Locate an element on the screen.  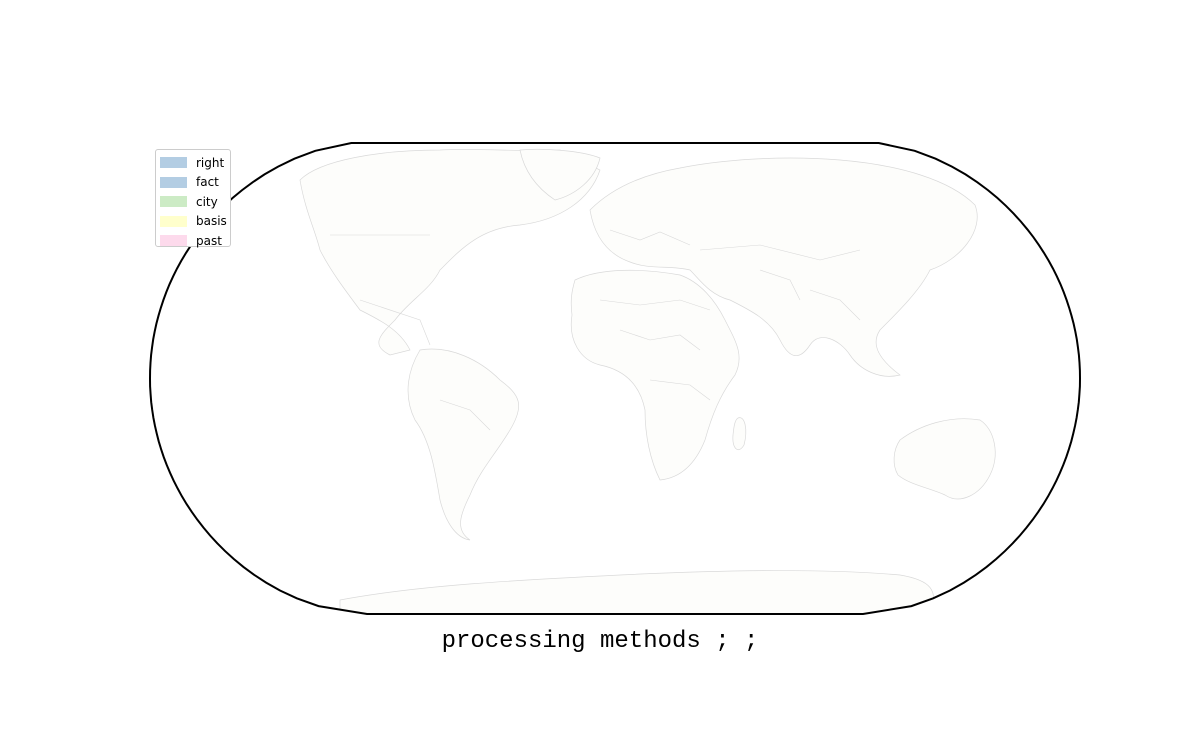
map-title: processing methods ; ; is located at coordinates (600, 641).